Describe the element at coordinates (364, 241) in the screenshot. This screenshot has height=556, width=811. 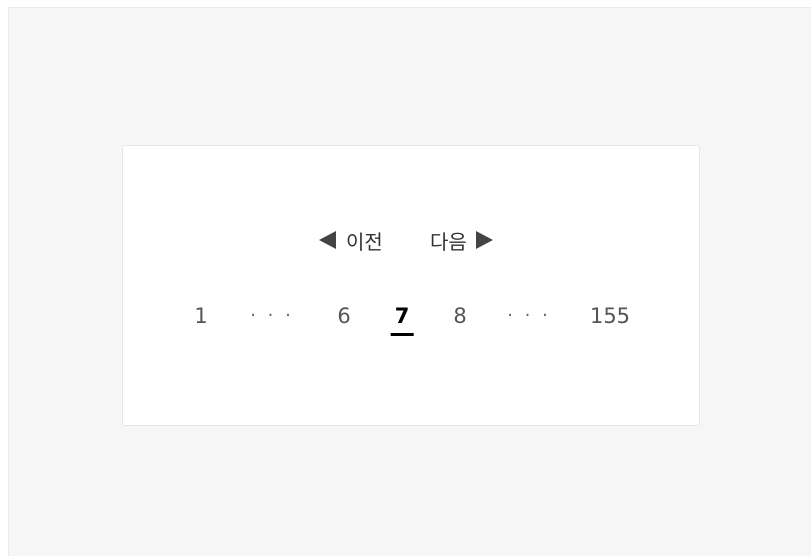
I see `prev-label: 이전` at that location.